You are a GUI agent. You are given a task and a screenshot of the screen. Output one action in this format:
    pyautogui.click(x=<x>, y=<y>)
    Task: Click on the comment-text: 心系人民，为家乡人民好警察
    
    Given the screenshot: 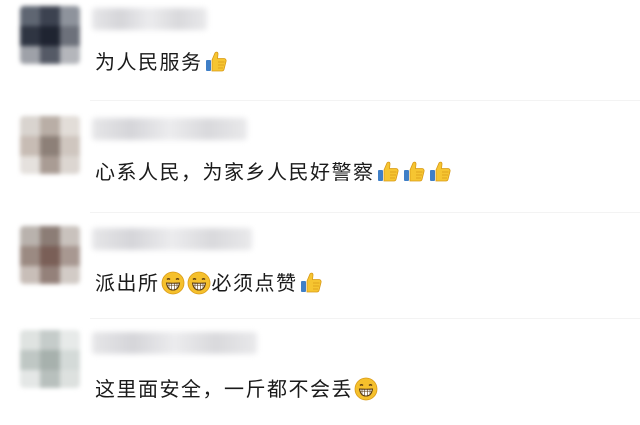 What is the action you would take?
    pyautogui.click(x=274, y=172)
    